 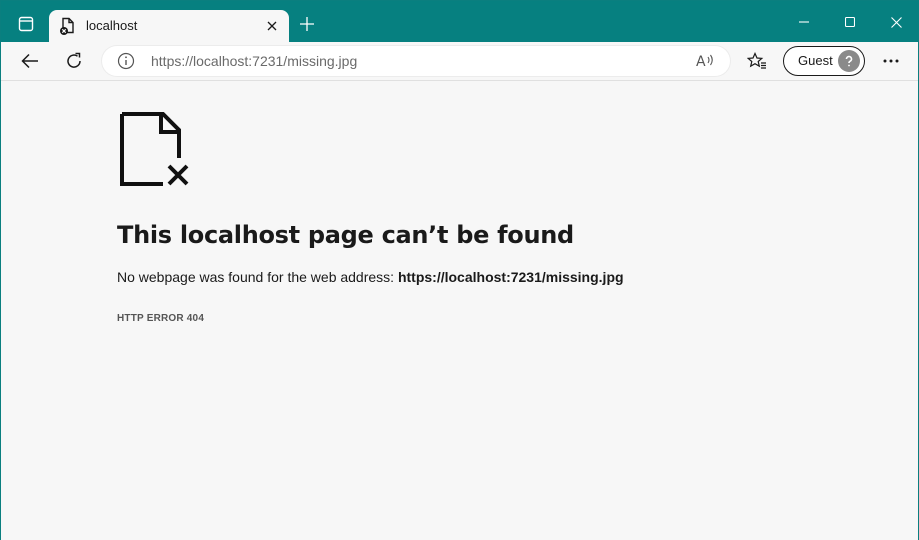 I want to click on minimize-icon, so click(x=804, y=22).